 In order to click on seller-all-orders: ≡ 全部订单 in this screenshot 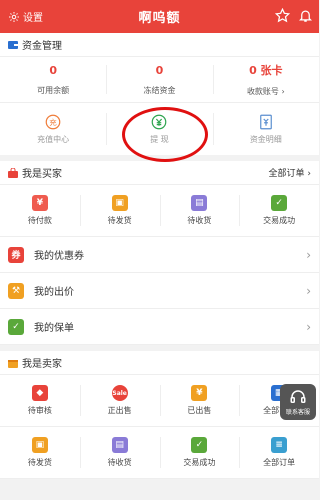, I will do `click(279, 452)`.